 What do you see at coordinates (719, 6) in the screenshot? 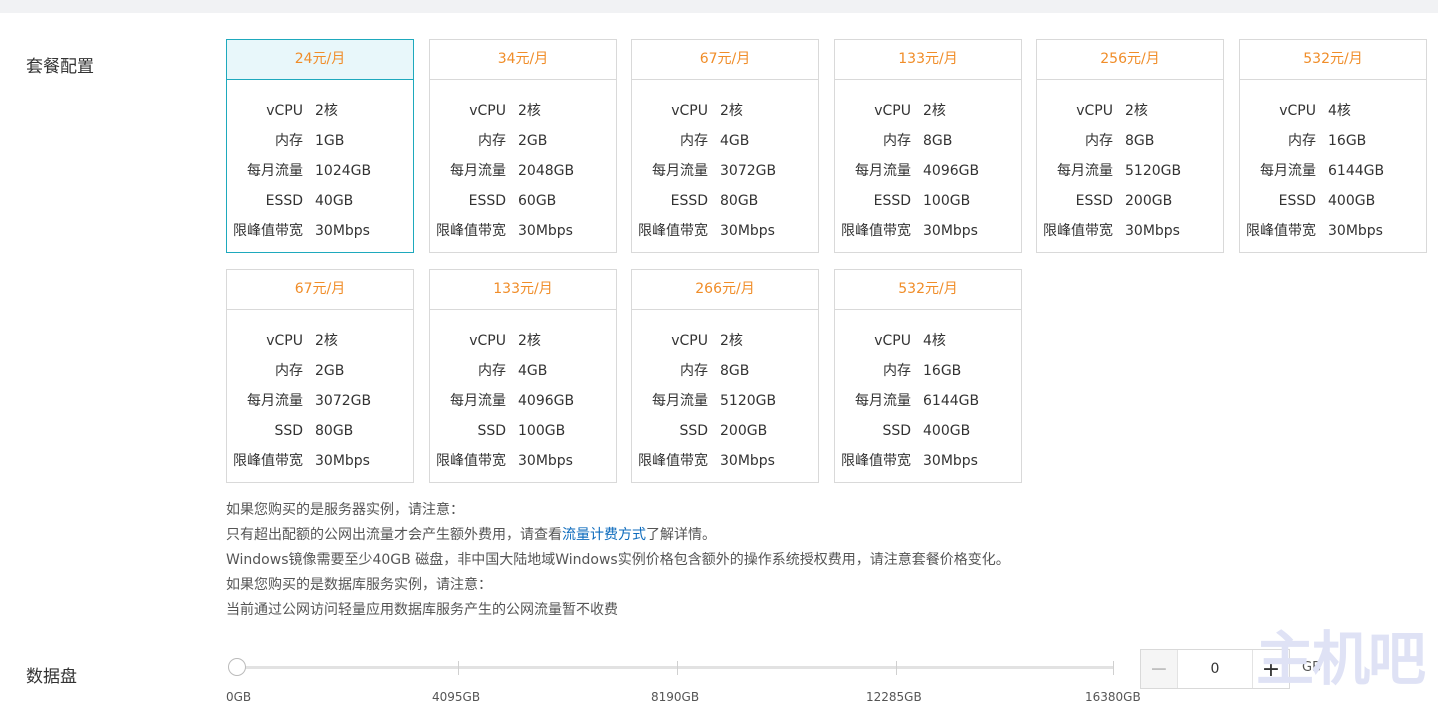
I see `top-bar` at bounding box center [719, 6].